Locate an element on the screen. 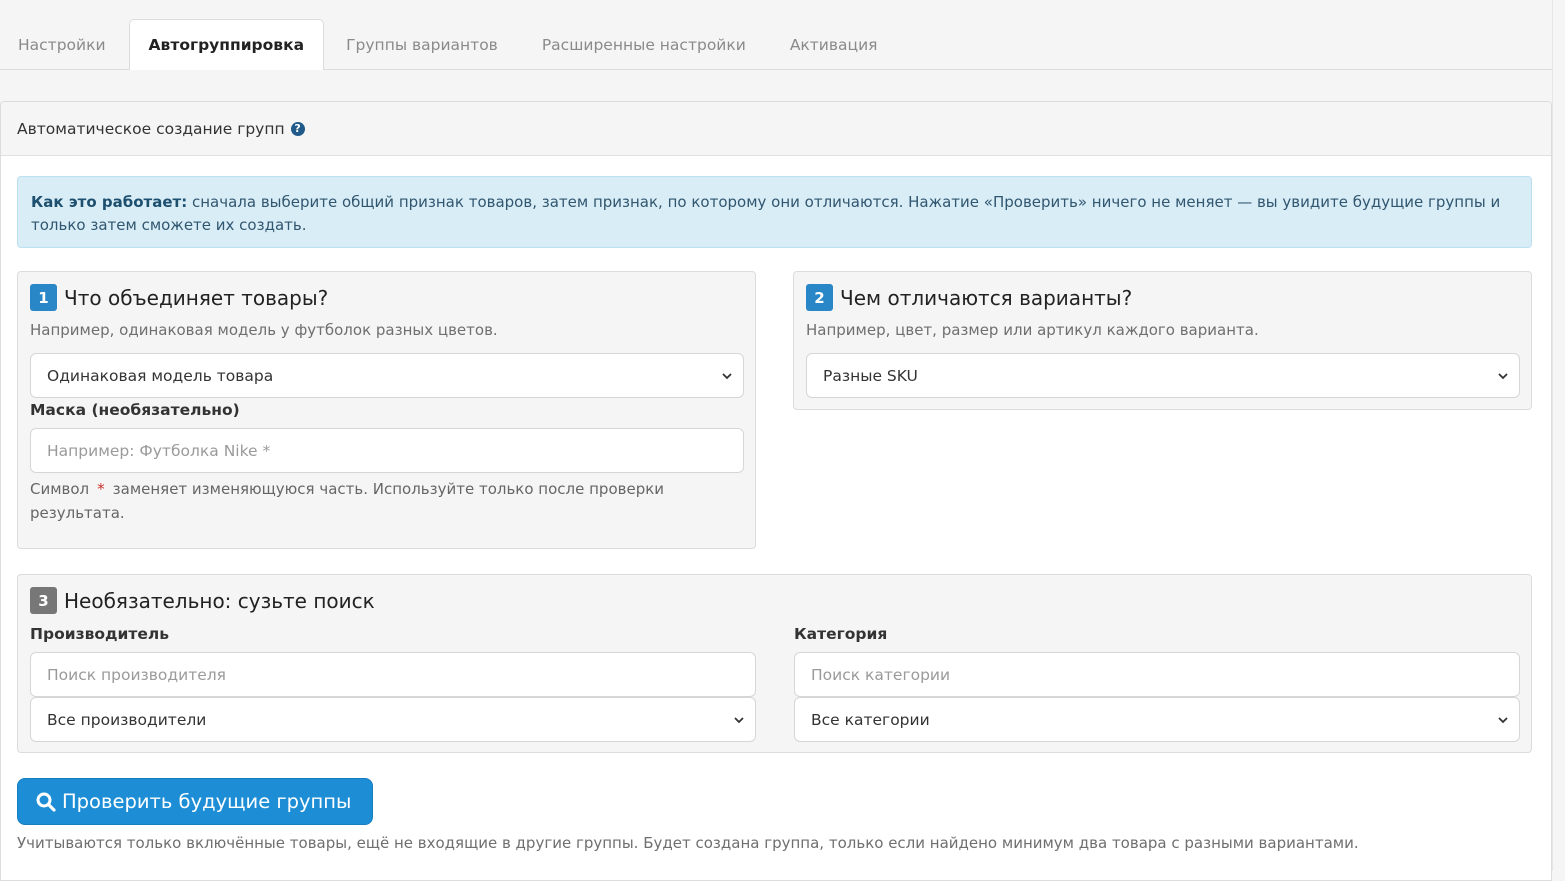 Image resolution: width=1565 pixels, height=881 pixels. category-select: Все категории is located at coordinates (1157, 719).